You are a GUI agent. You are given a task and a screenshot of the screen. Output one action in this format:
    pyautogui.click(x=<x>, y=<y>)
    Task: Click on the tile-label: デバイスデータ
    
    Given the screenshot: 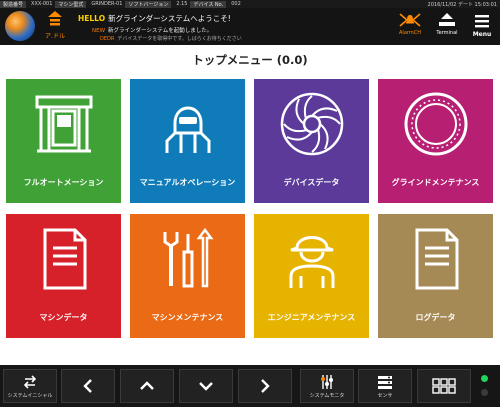 What is the action you would take?
    pyautogui.click(x=311, y=182)
    